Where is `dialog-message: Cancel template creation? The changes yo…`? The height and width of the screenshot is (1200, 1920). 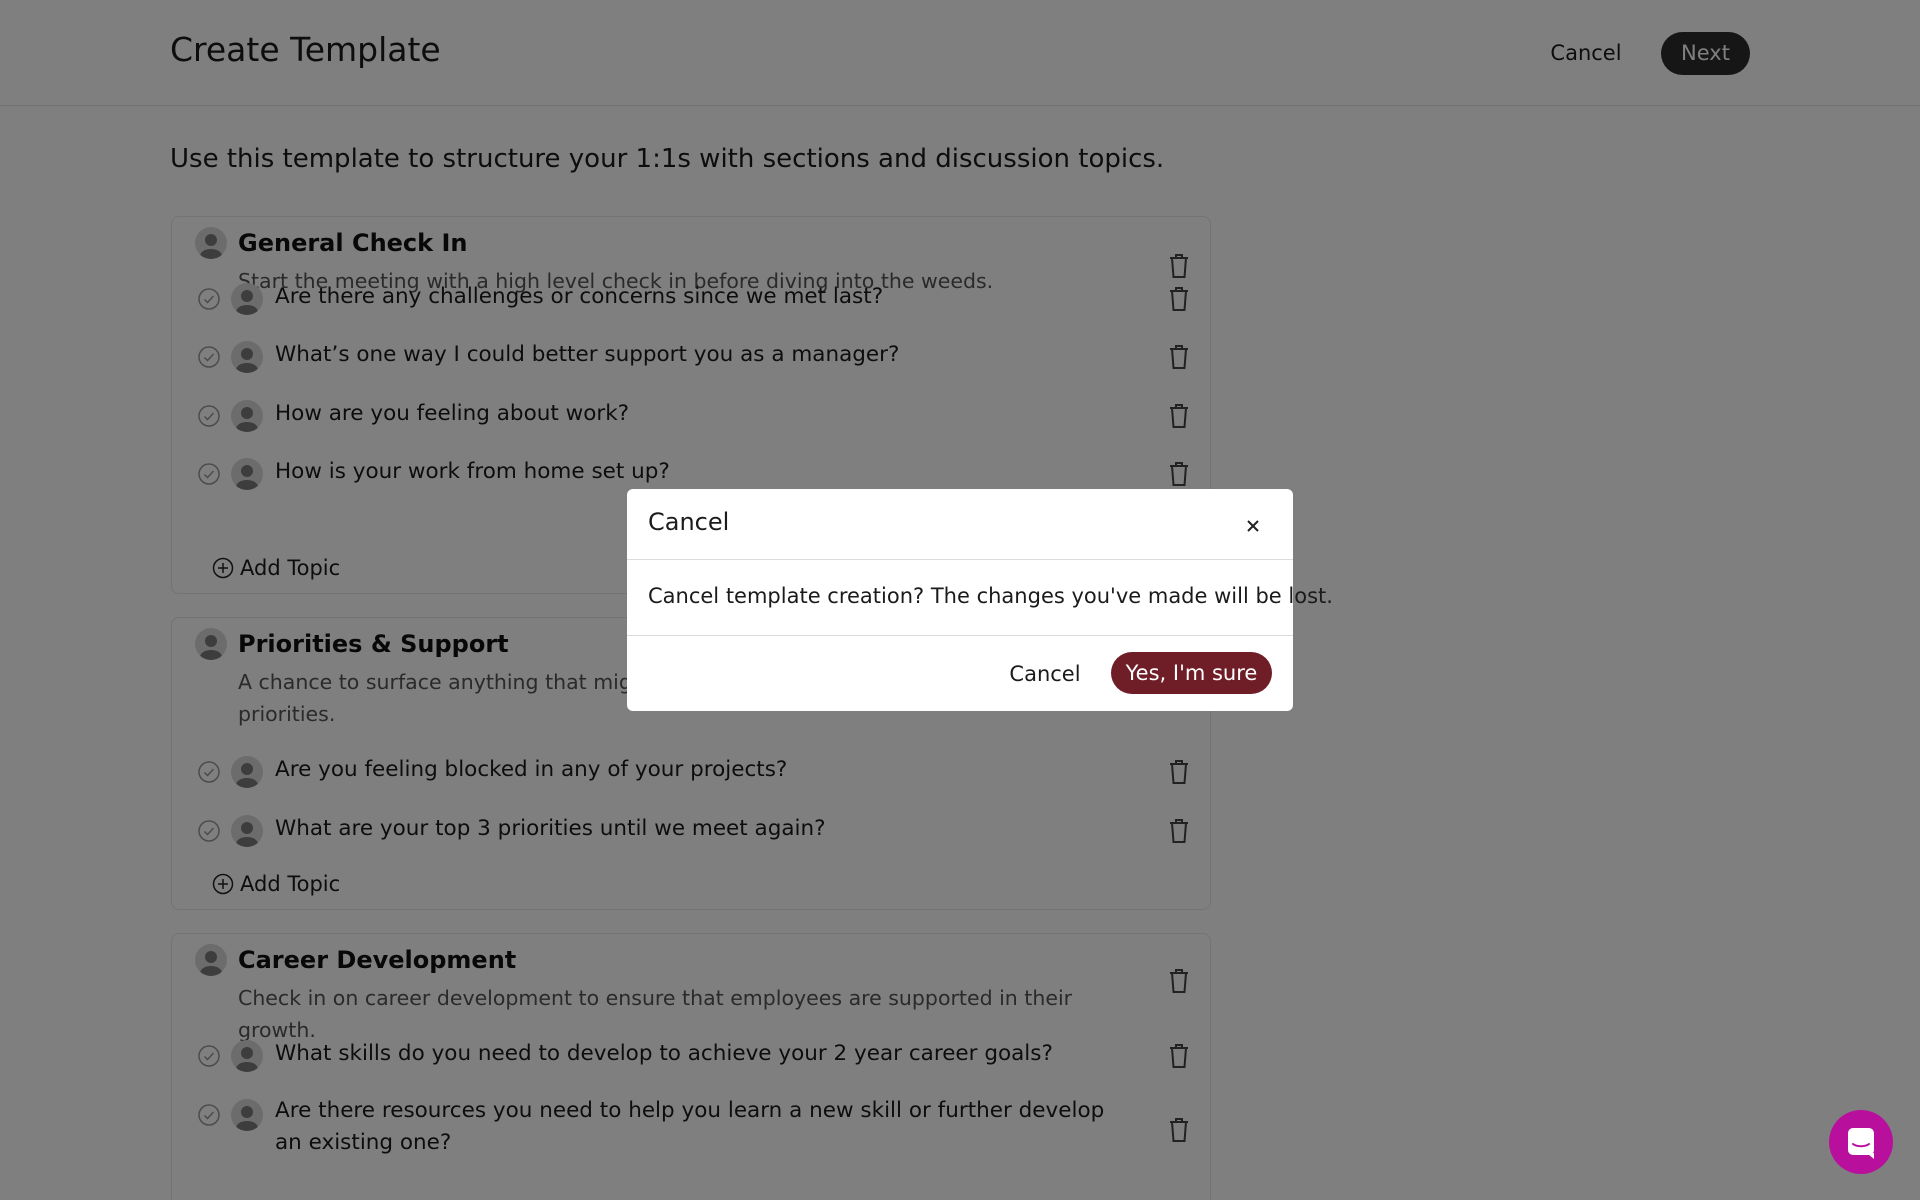
dialog-message: Cancel template creation? The changes yo… is located at coordinates (990, 596).